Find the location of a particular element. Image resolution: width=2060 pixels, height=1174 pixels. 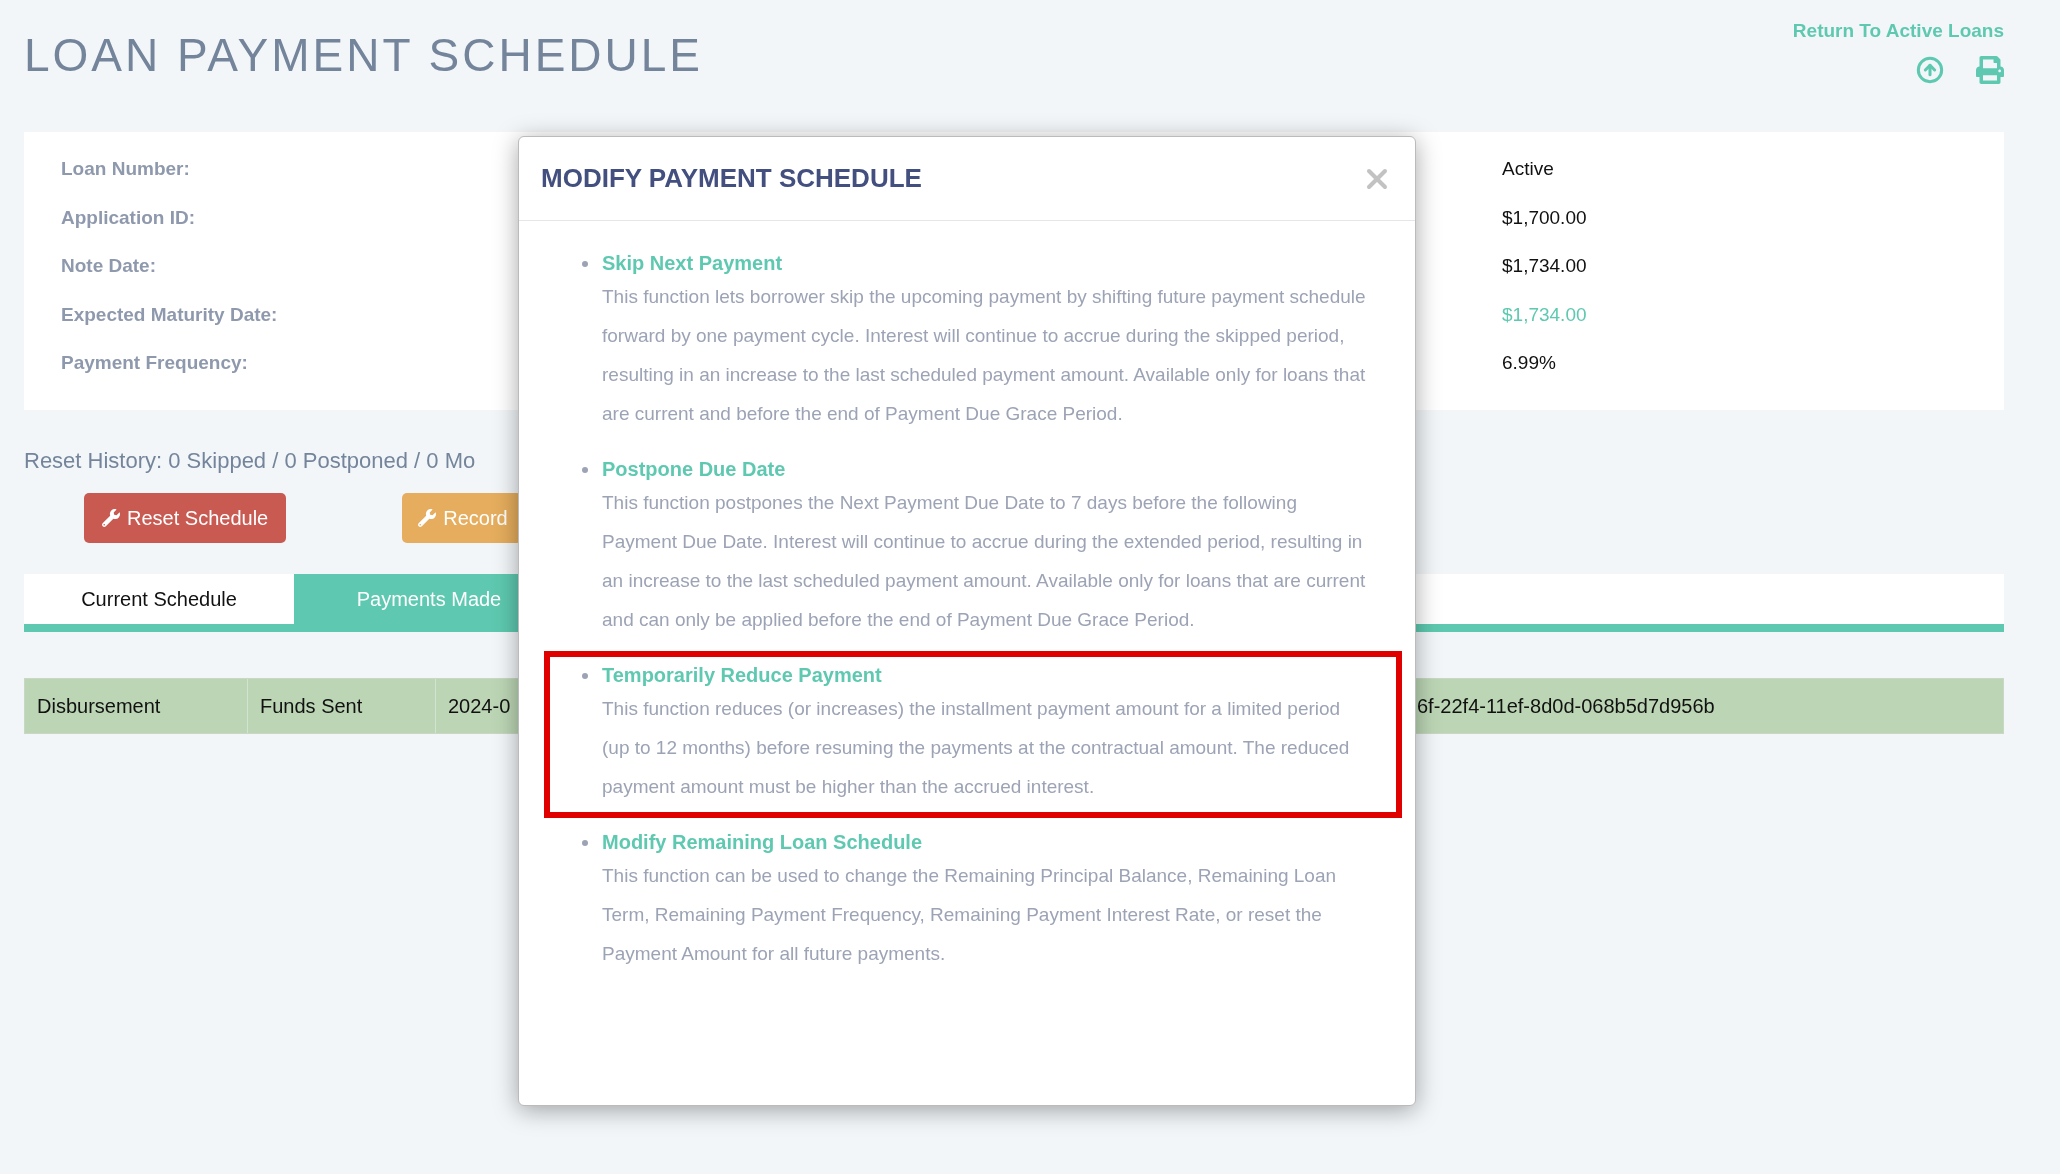

option-title: Skip Next Payment is located at coordinates (692, 263).